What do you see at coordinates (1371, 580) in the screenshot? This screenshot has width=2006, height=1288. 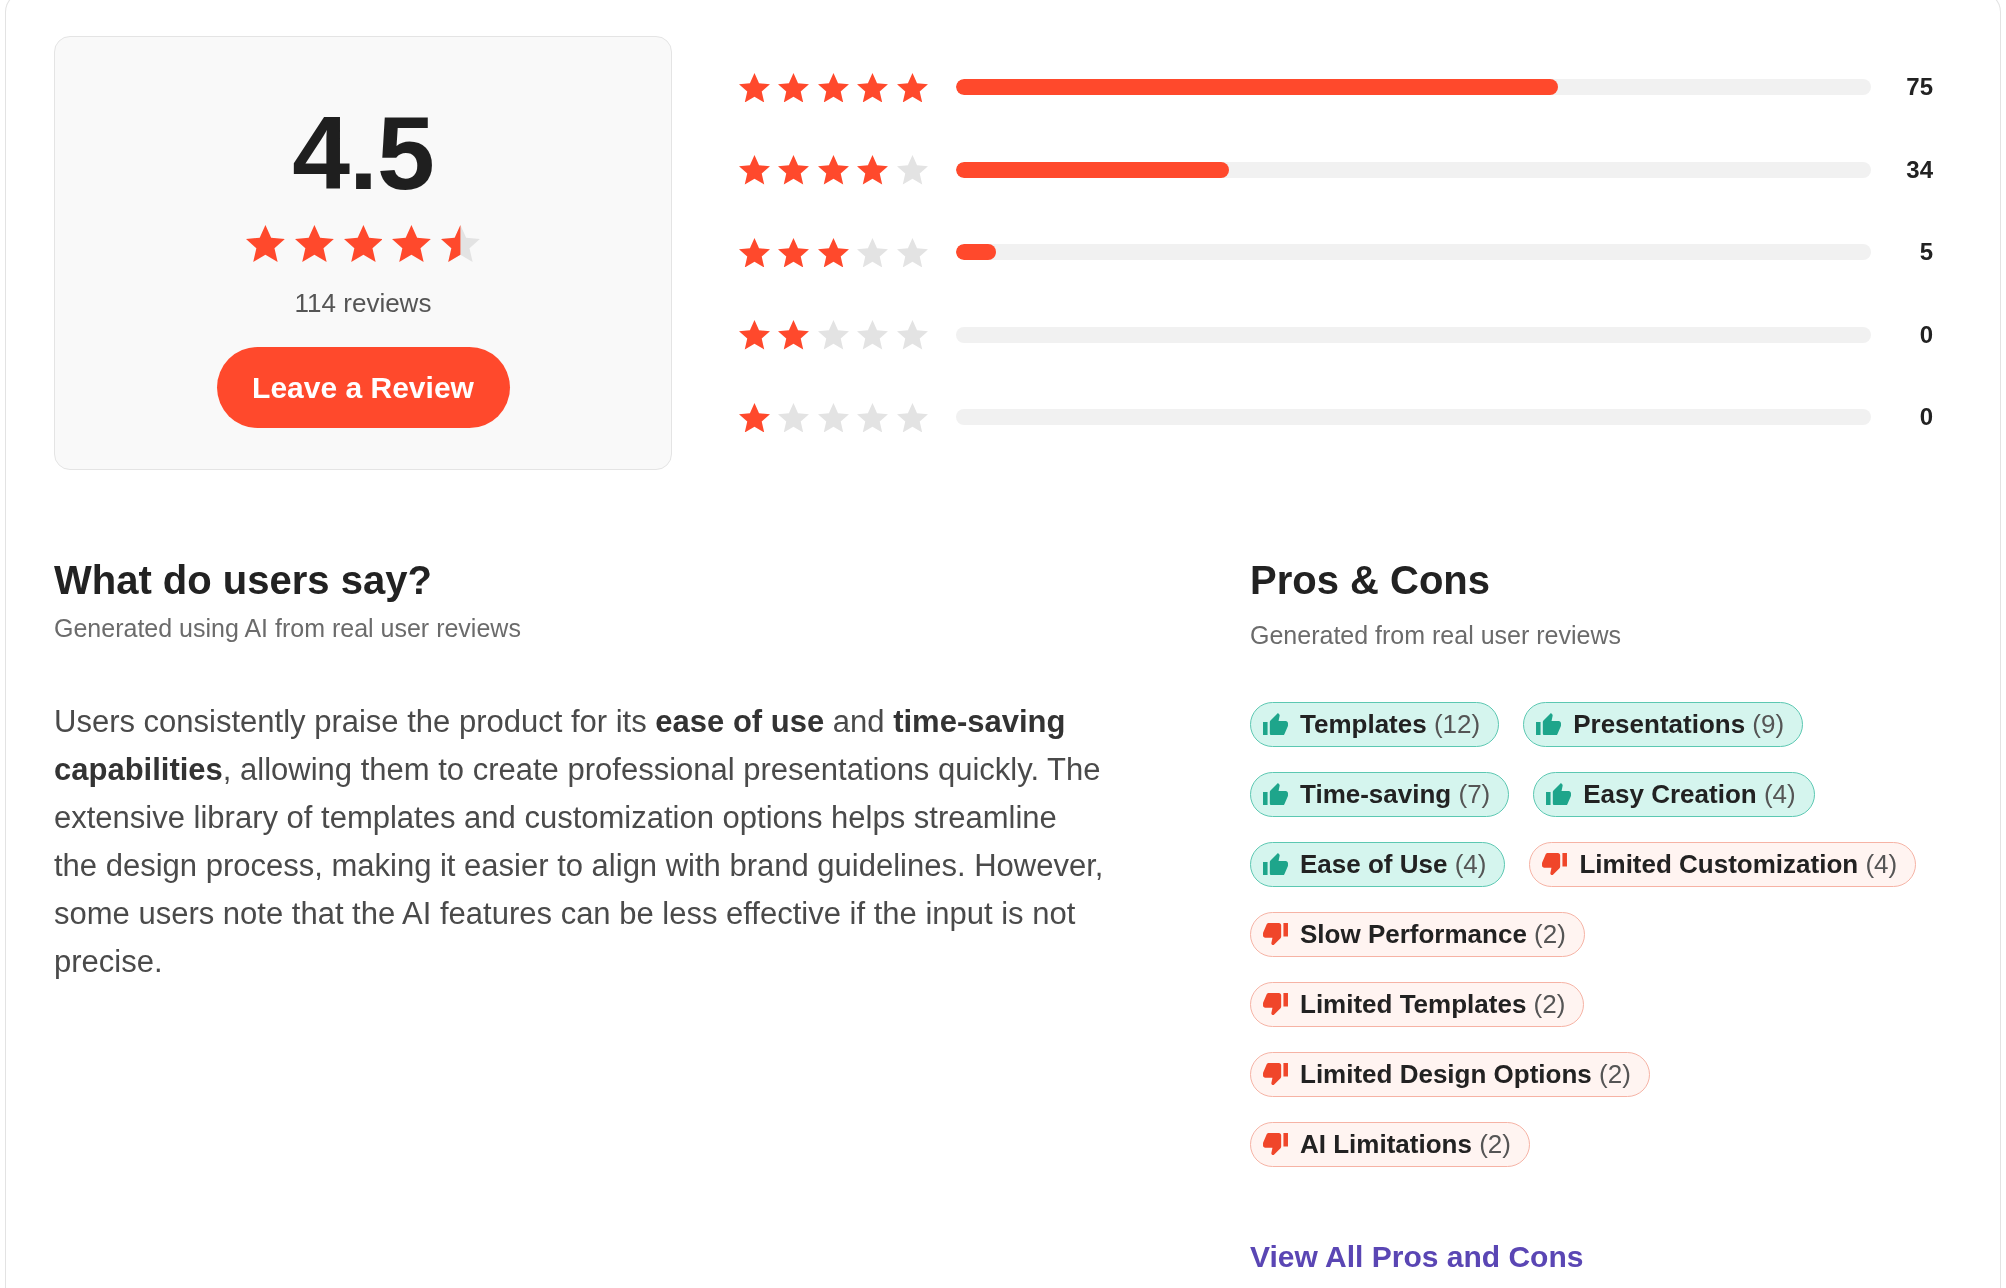 I see `section-title: Pros & Cons` at bounding box center [1371, 580].